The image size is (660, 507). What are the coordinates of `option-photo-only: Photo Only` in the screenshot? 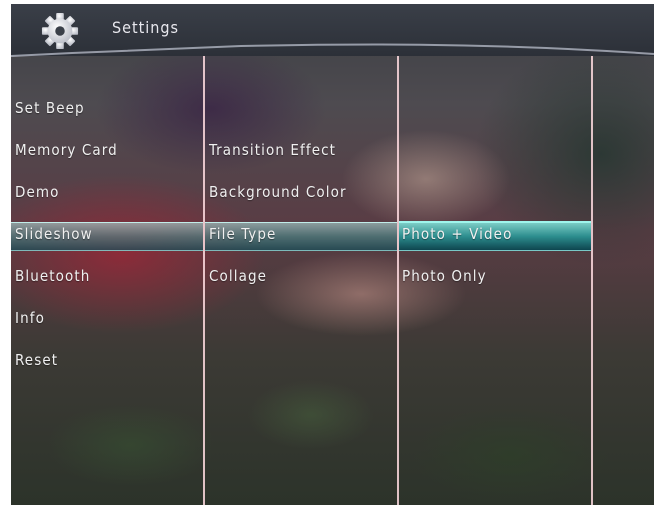 It's located at (444, 276).